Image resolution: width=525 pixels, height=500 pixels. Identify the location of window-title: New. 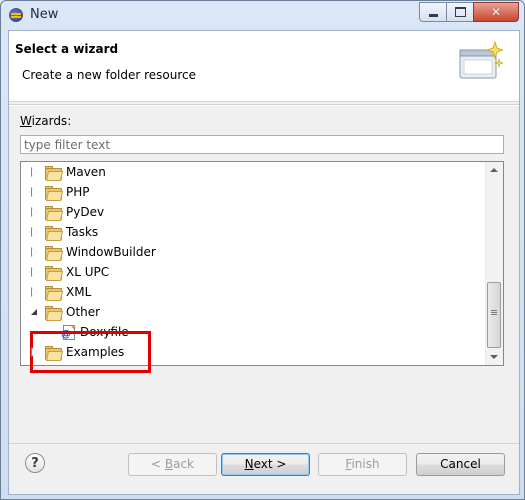
(44, 14).